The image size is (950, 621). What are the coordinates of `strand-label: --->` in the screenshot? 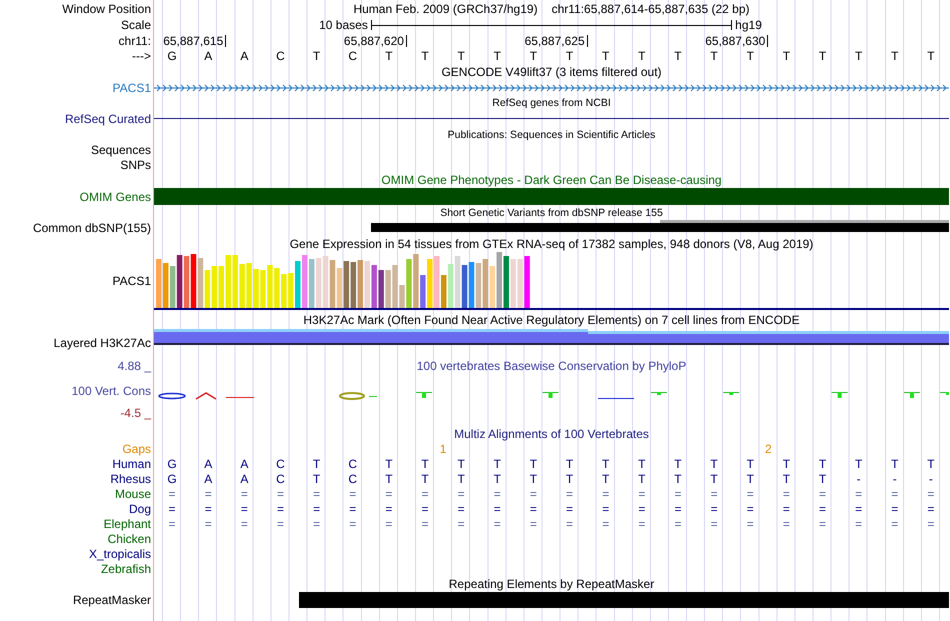 It's located at (141, 56).